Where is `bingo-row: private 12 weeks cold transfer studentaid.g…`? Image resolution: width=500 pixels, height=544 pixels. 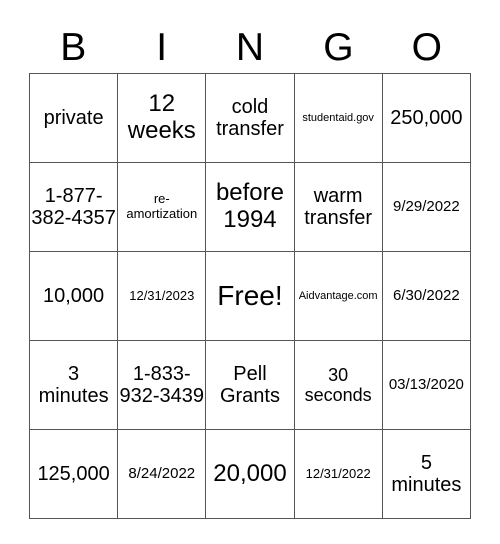
bingo-row: private 12 weeks cold transfer studentaid.g… is located at coordinates (250, 118).